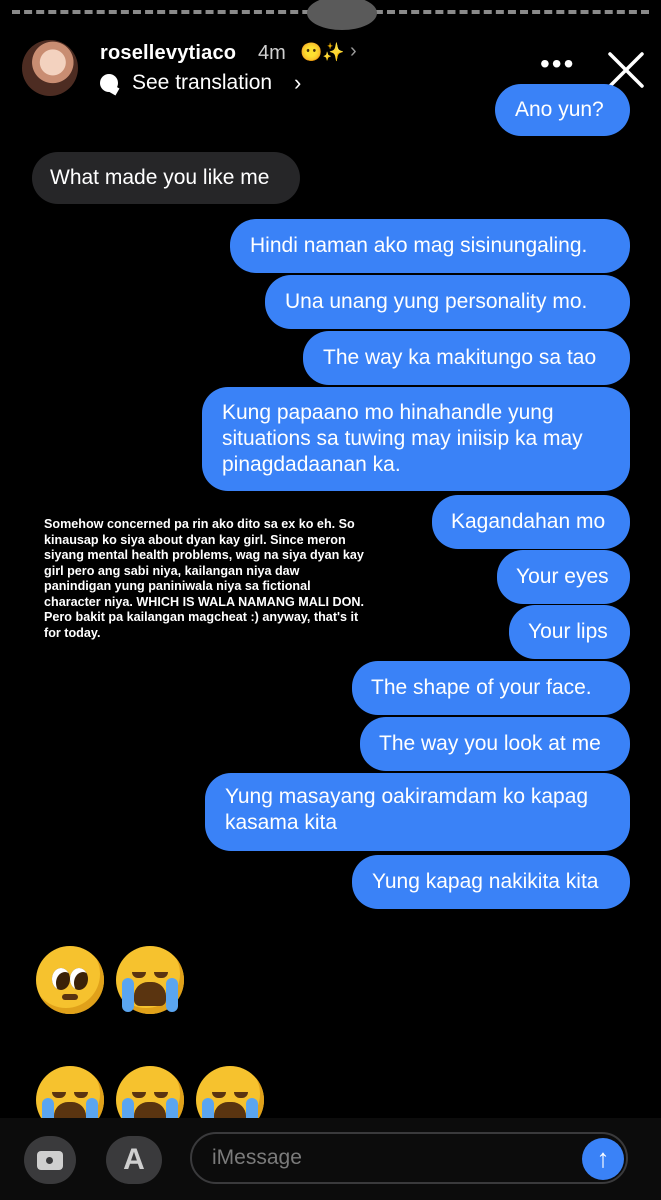 Image resolution: width=661 pixels, height=1200 pixels. What do you see at coordinates (50, 68) in the screenshot?
I see `avatar` at bounding box center [50, 68].